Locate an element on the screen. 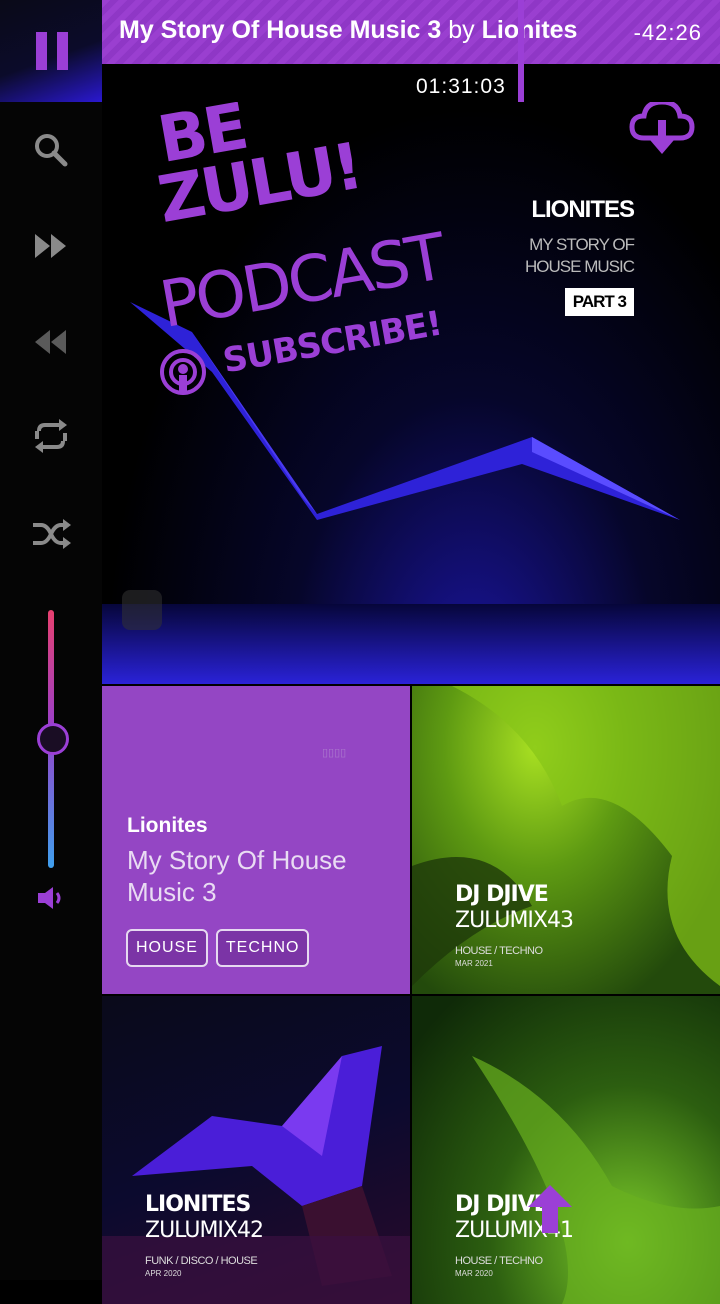 The image size is (720, 1304). rewind-button is located at coordinates (51, 342).